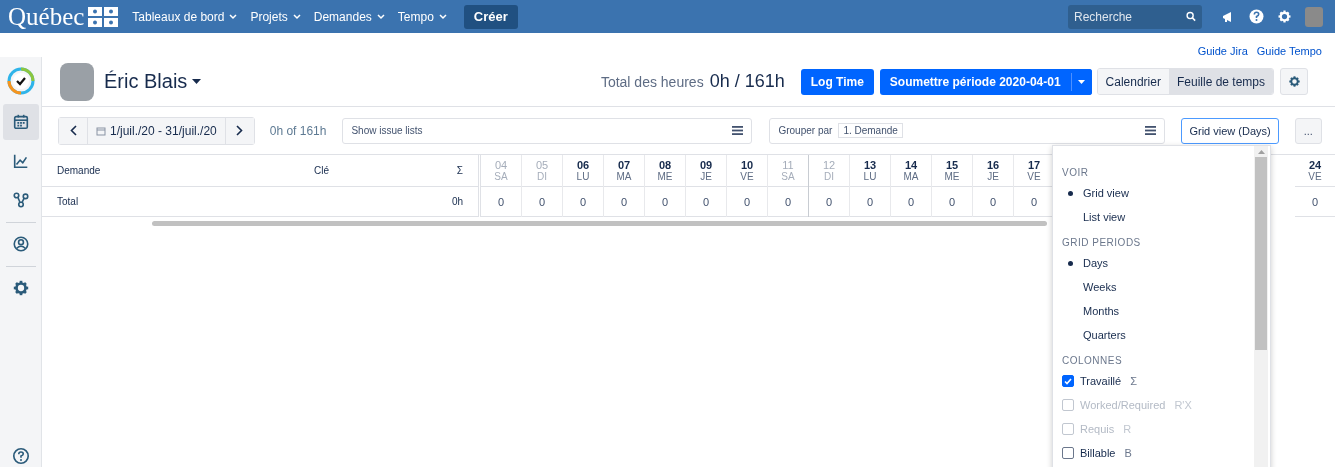 This screenshot has height=467, width=1335. I want to click on day-header: 06 LU, so click(583, 171).